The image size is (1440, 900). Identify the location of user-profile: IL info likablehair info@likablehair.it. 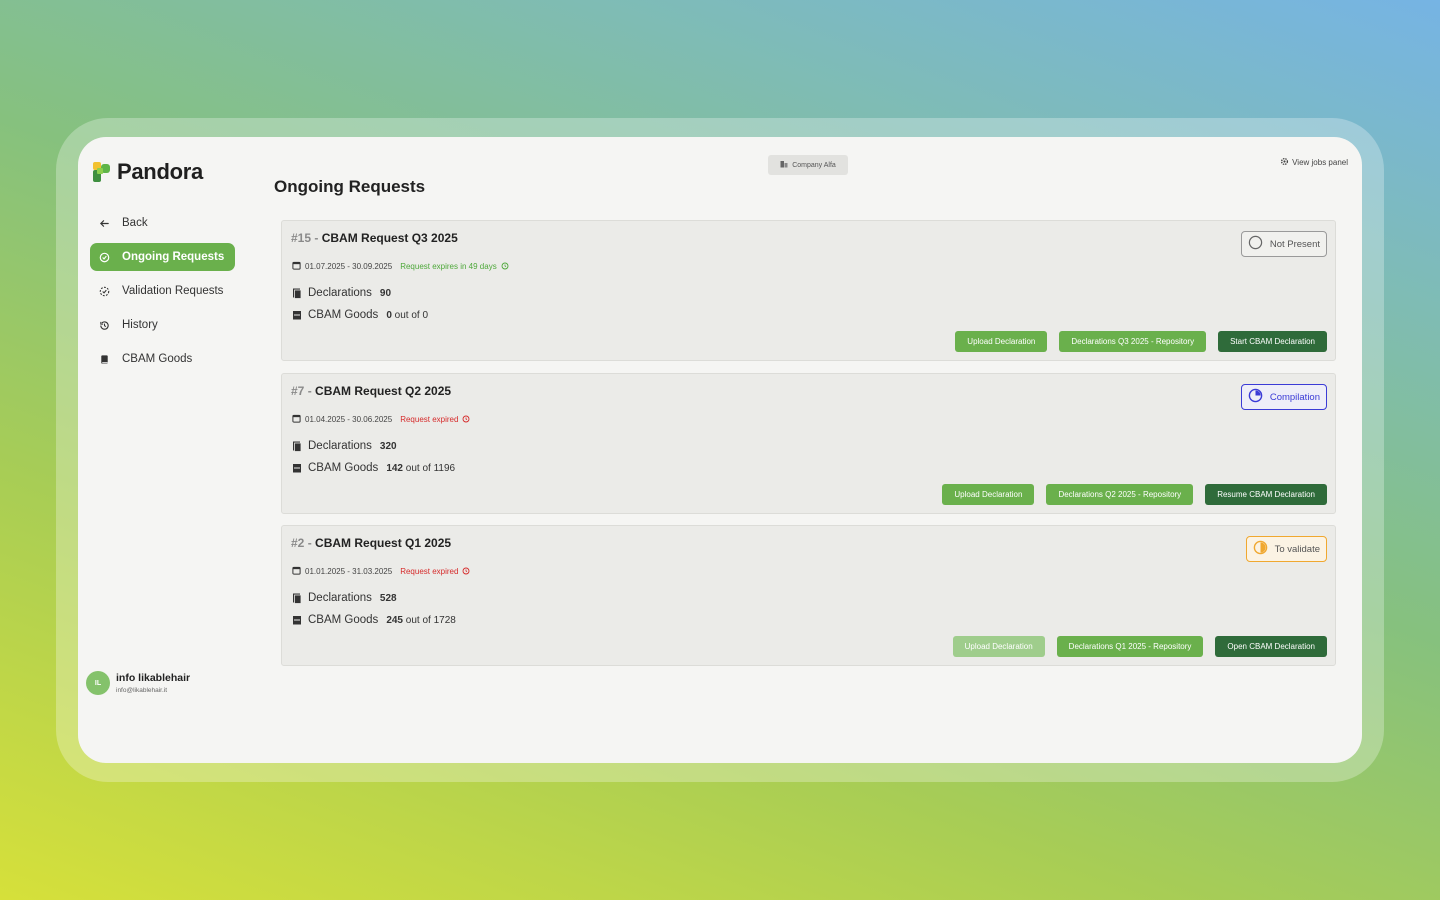
(138, 683).